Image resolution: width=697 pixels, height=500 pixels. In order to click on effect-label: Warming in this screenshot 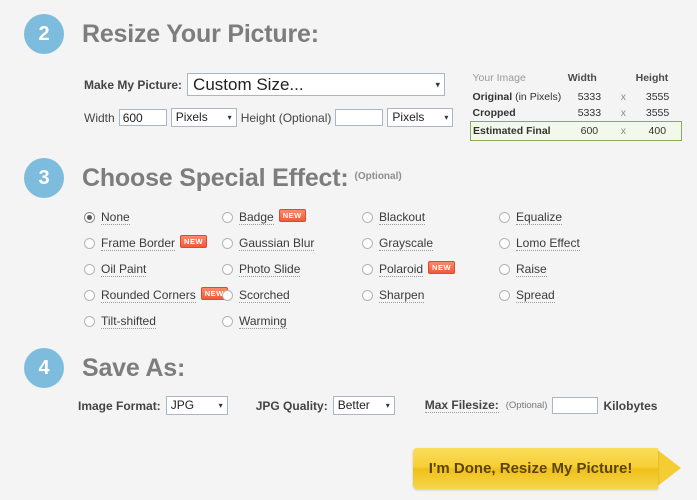, I will do `click(263, 321)`.